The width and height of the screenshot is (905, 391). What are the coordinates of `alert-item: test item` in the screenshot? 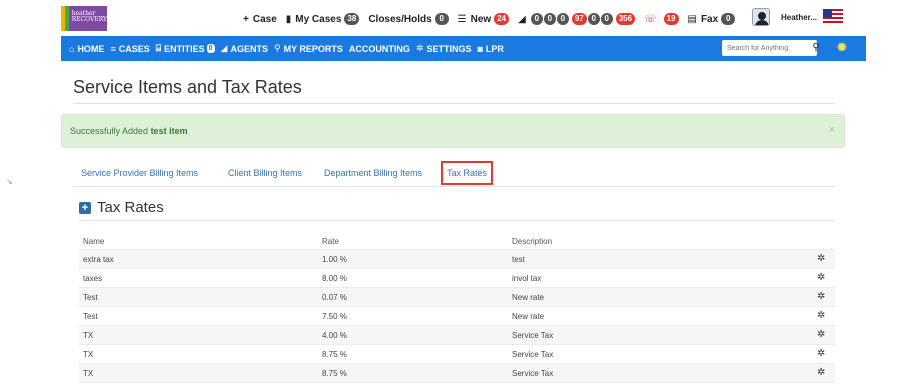 It's located at (169, 131).